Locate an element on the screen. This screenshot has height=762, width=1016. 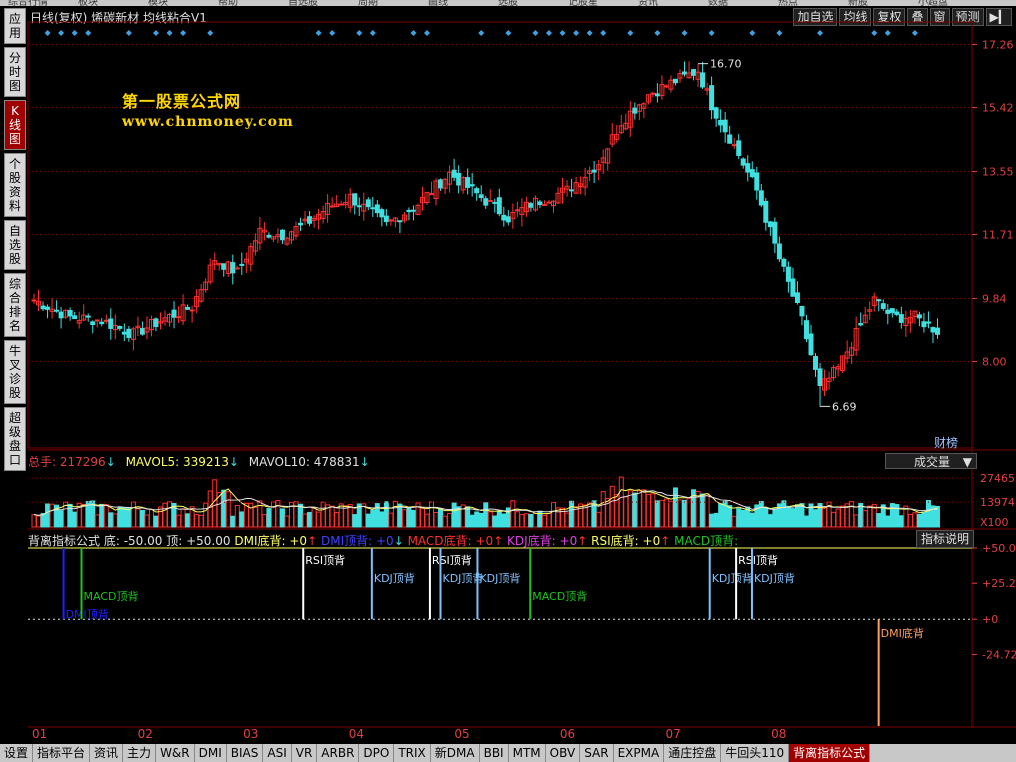
indicator-tab: 背离指标公式 is located at coordinates (830, 753).